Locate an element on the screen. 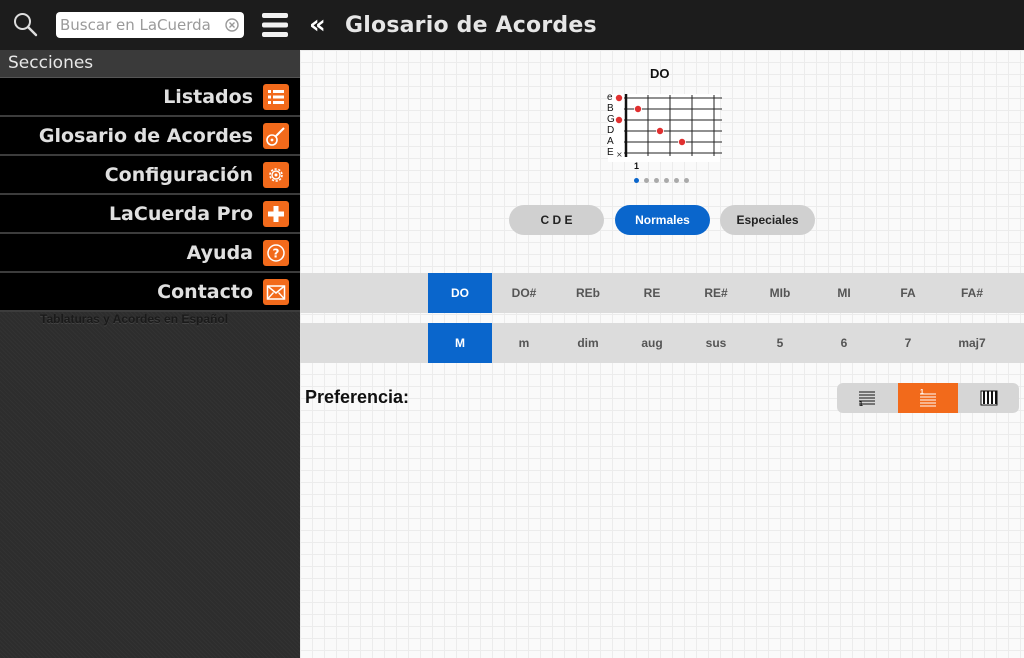 This screenshot has height=658, width=1024. string-label: E is located at coordinates (610, 152).